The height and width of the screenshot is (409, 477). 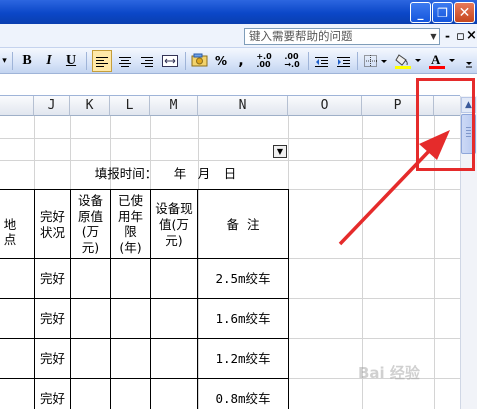 I want to click on close-button: ✕, so click(x=464, y=12).